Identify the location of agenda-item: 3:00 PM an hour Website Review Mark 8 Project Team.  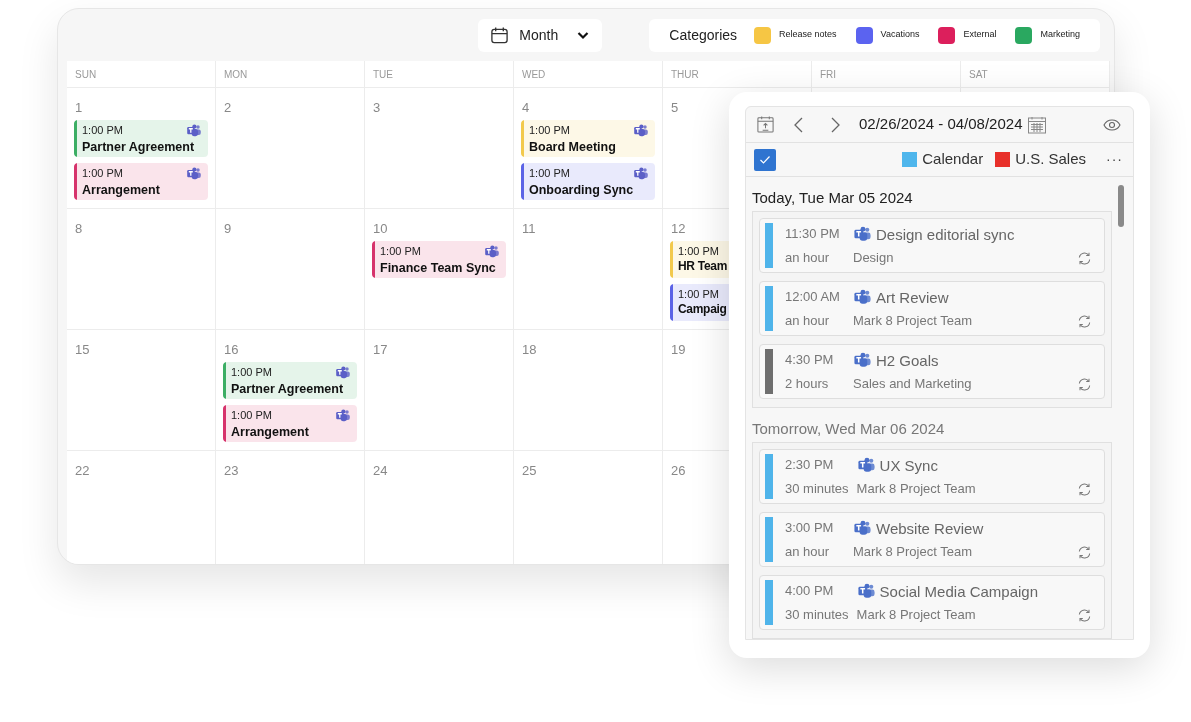
(932, 539).